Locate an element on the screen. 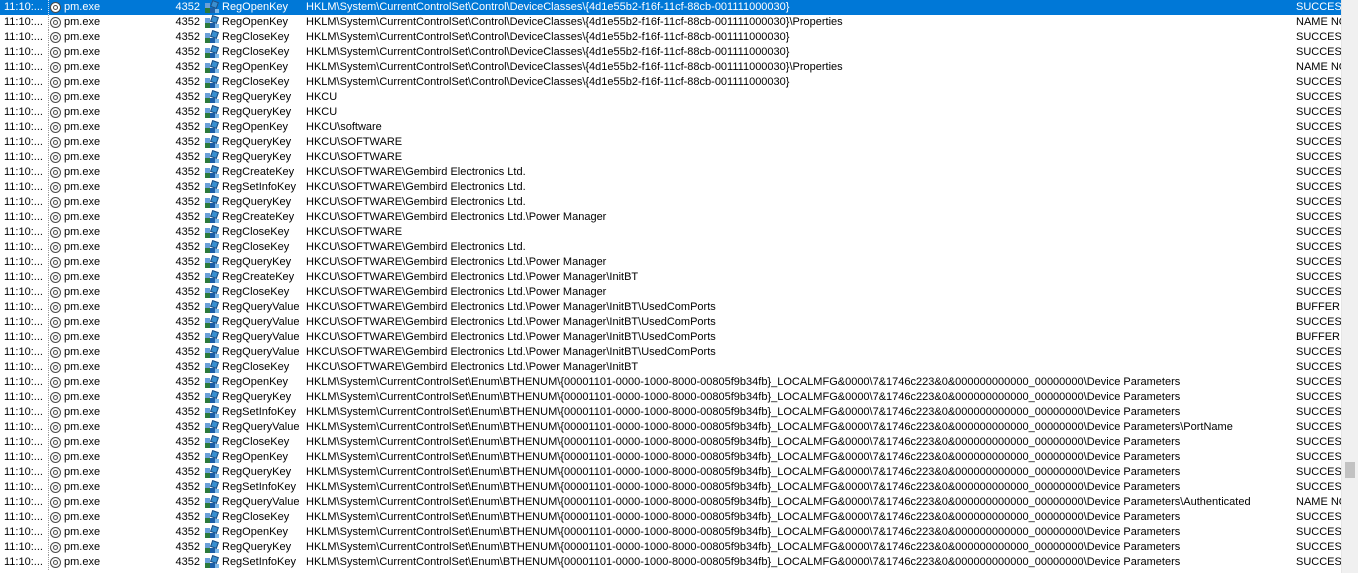  vertical-scrollbar is located at coordinates (1349, 286).